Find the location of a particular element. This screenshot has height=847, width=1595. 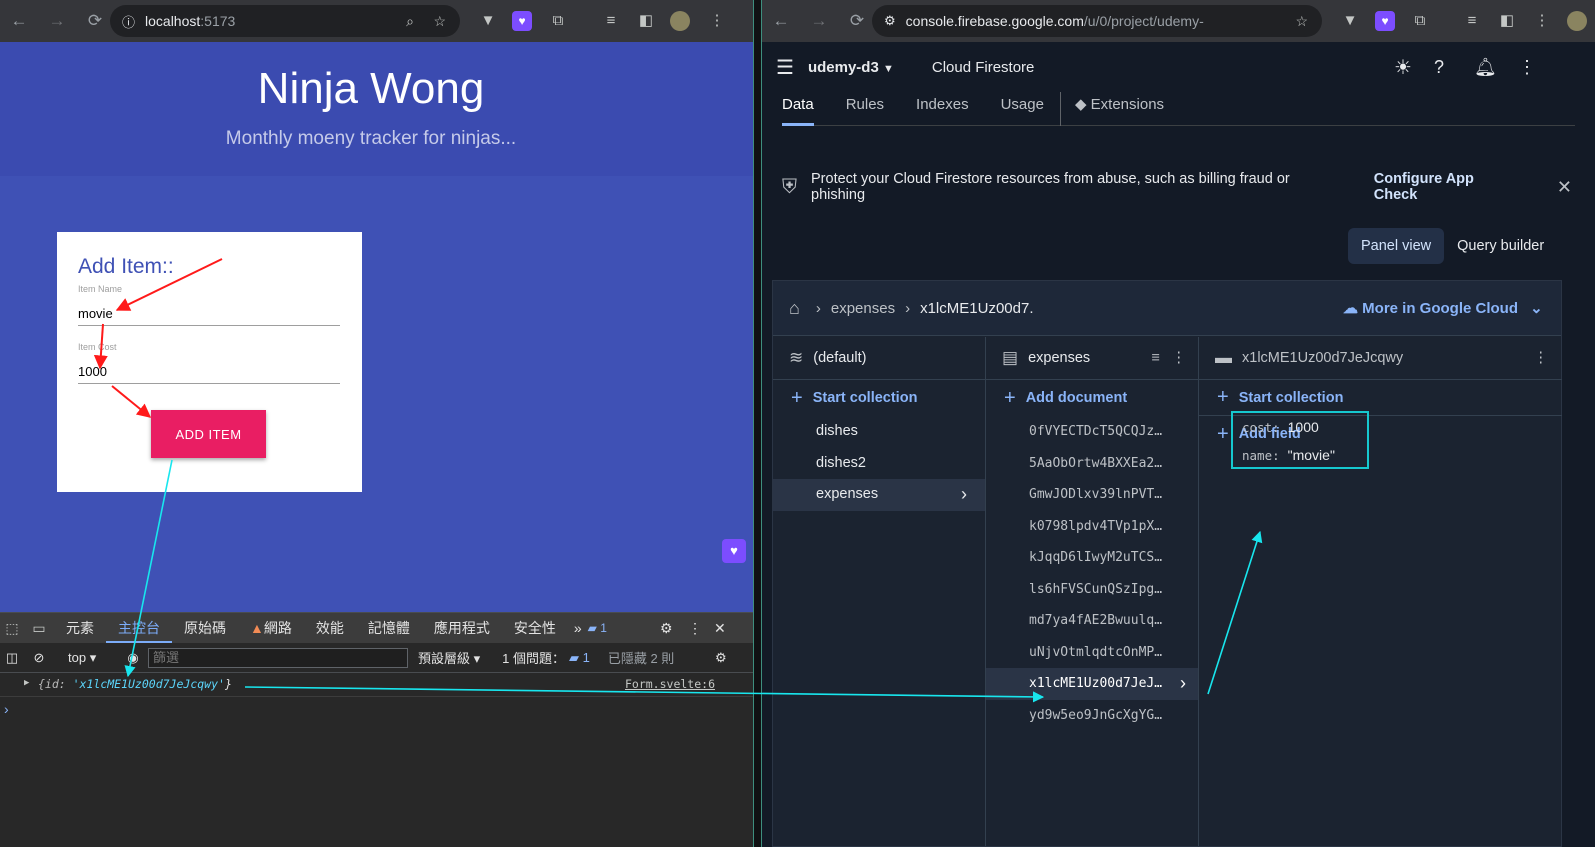

add-item-button: ADD ITEM is located at coordinates (208, 434).